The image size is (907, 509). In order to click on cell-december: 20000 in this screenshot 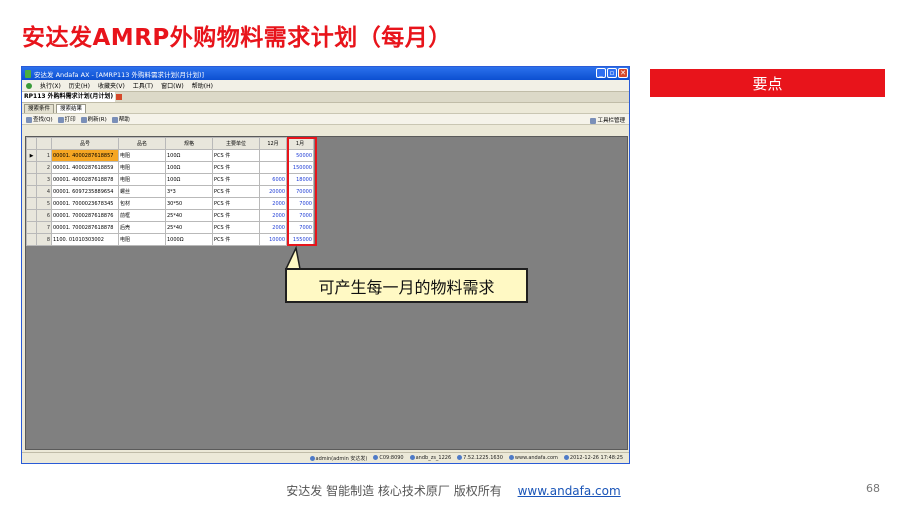, I will do `click(273, 191)`.